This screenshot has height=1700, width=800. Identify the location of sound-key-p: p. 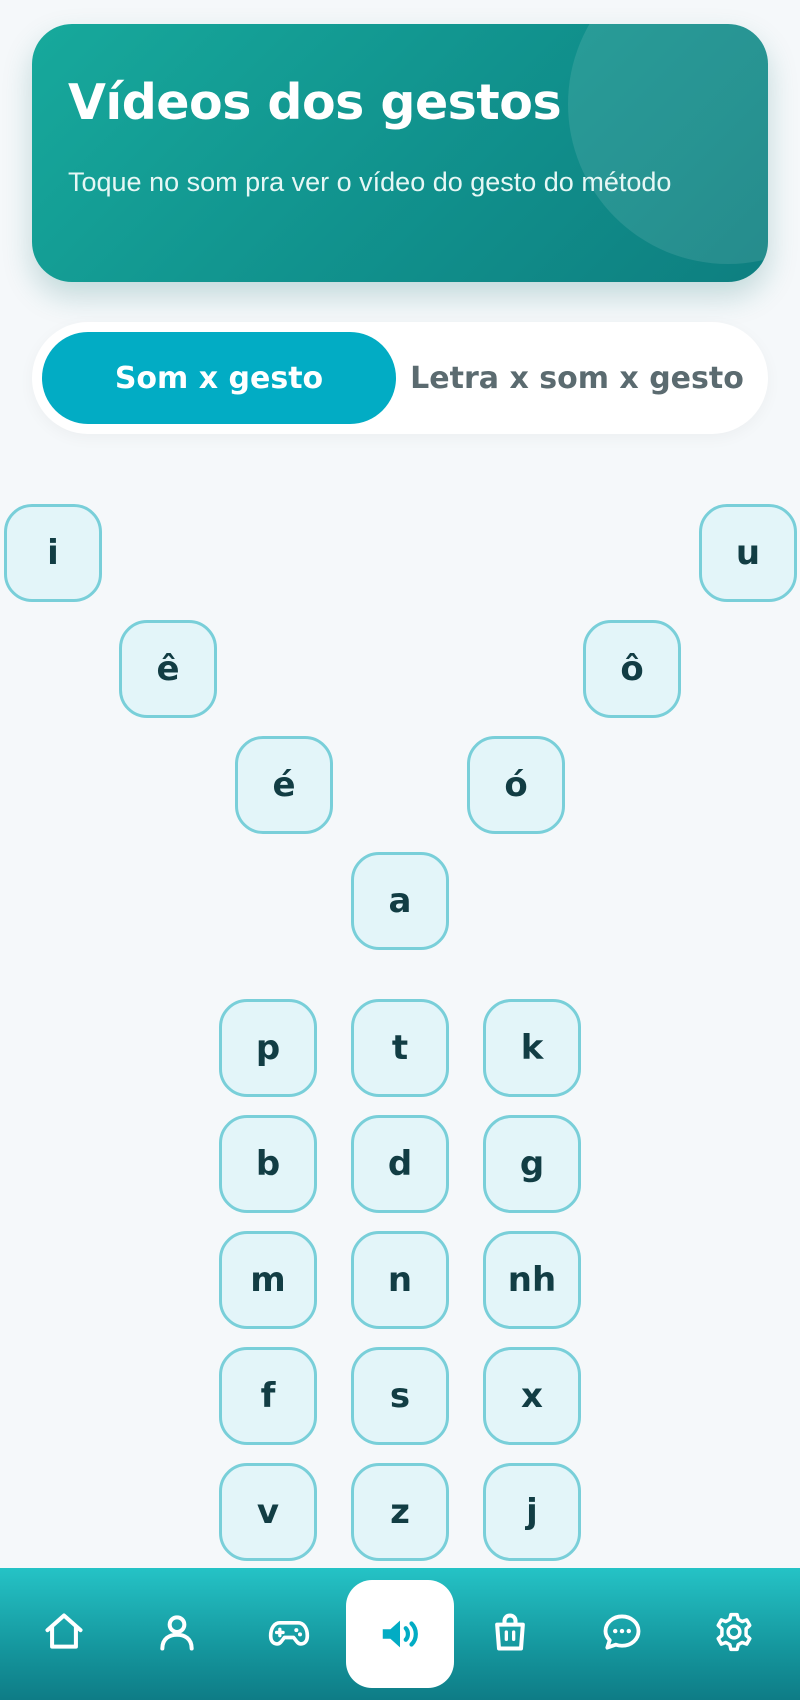
(268, 1048).